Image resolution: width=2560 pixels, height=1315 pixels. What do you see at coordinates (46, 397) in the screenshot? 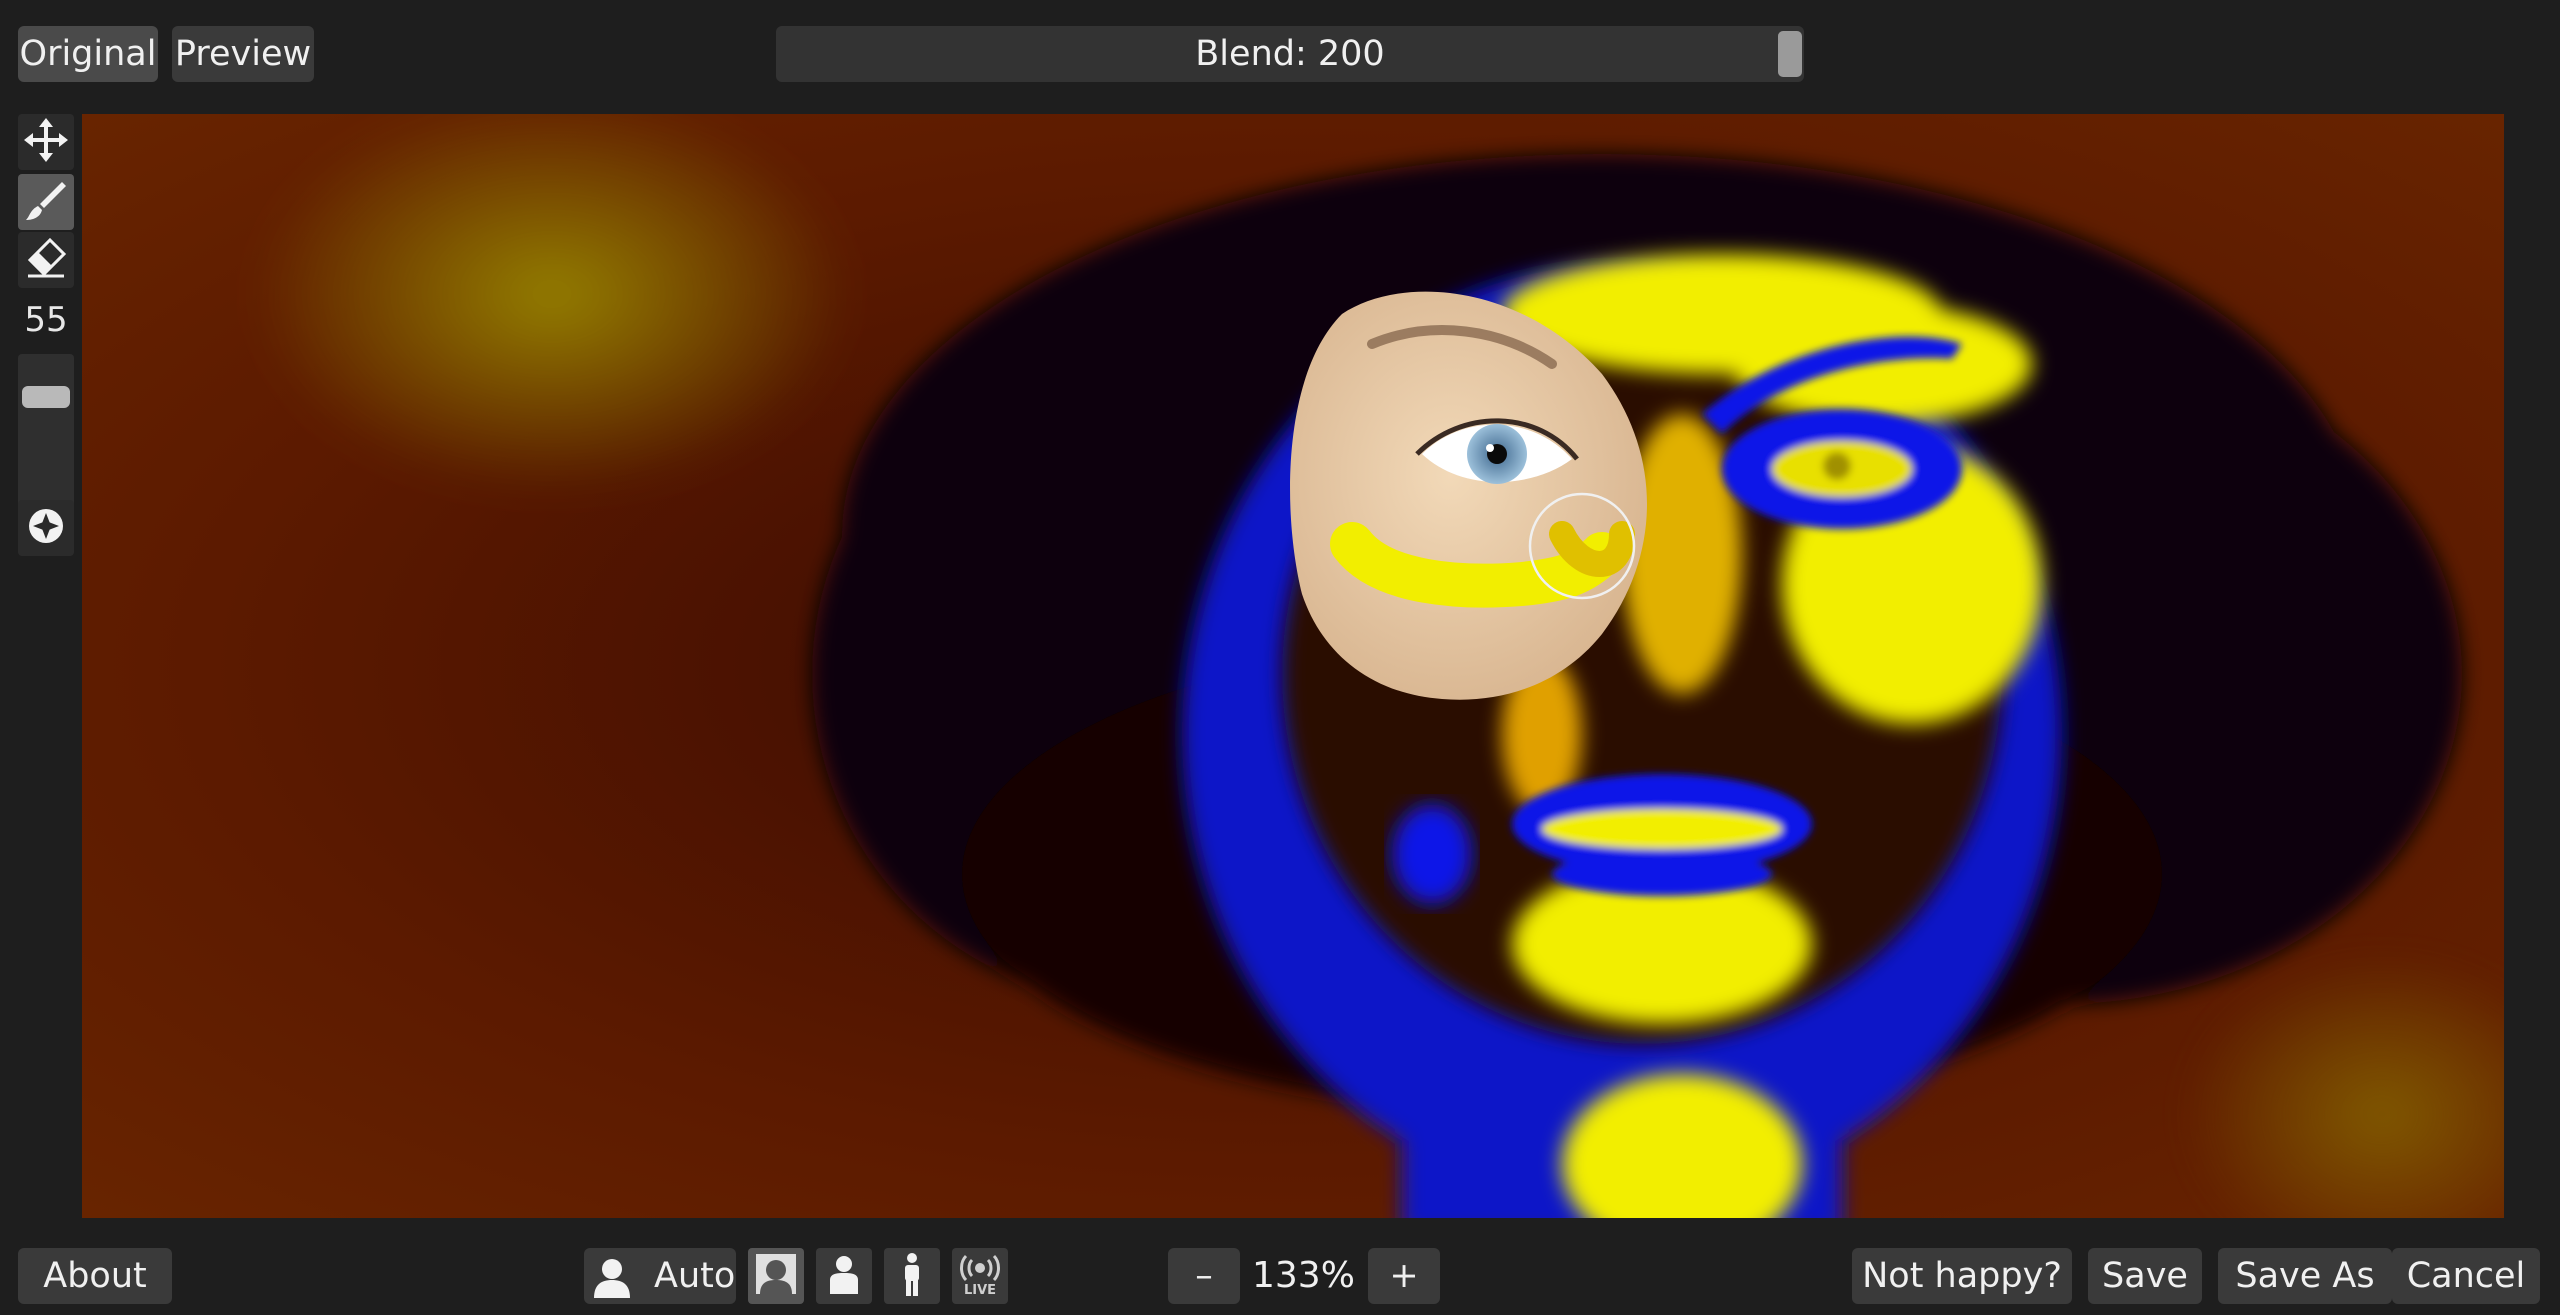
I see `brush-size-slider-thumb` at bounding box center [46, 397].